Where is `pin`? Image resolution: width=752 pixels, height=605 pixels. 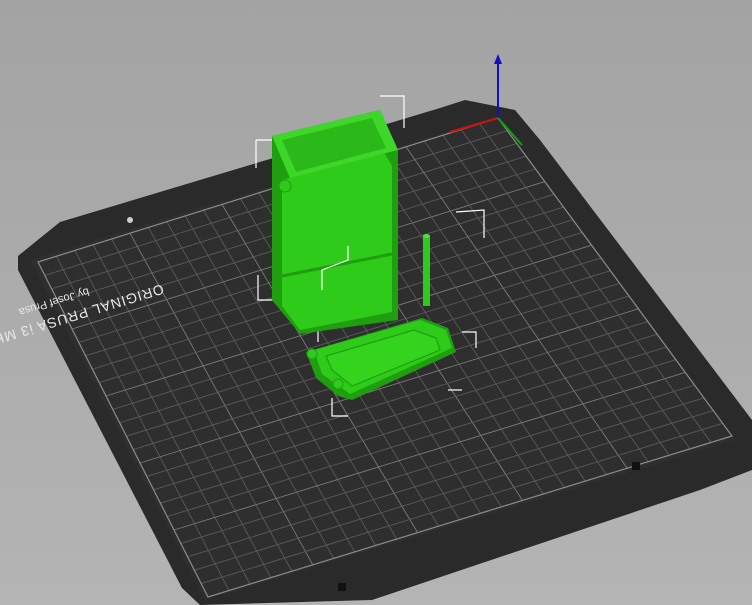
pin is located at coordinates (426, 270).